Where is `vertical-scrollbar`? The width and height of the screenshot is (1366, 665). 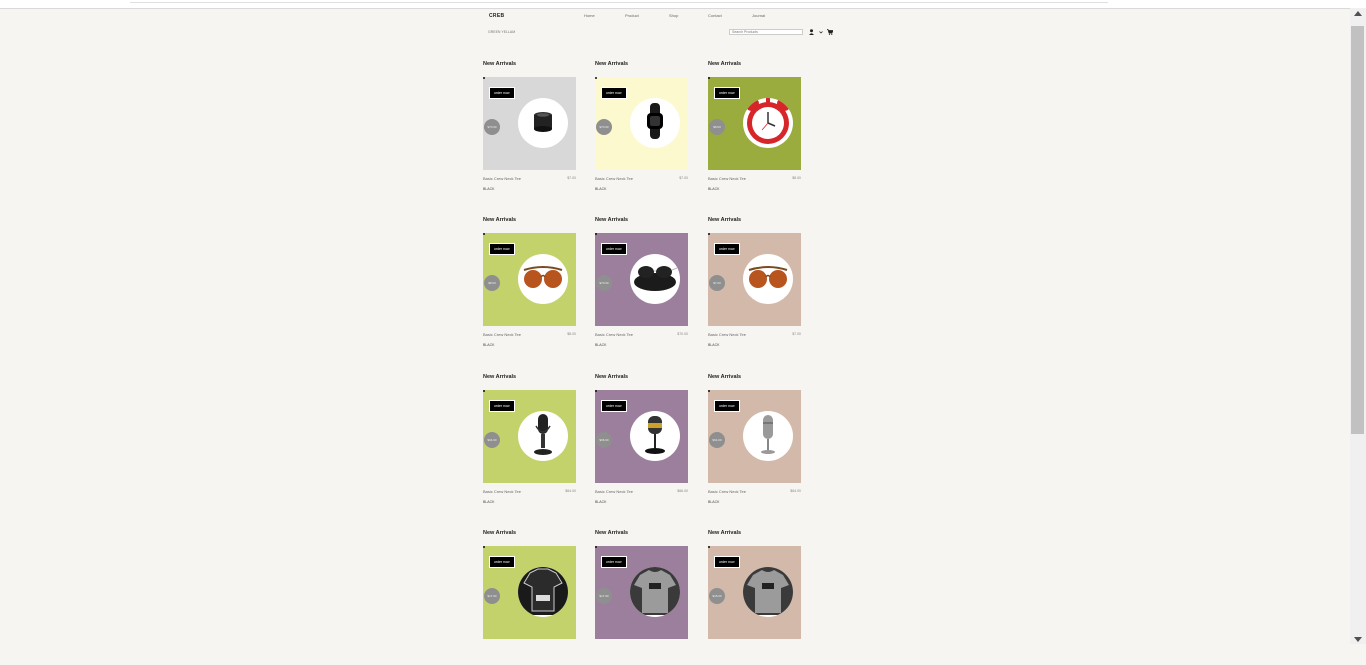
vertical-scrollbar is located at coordinates (1358, 326).